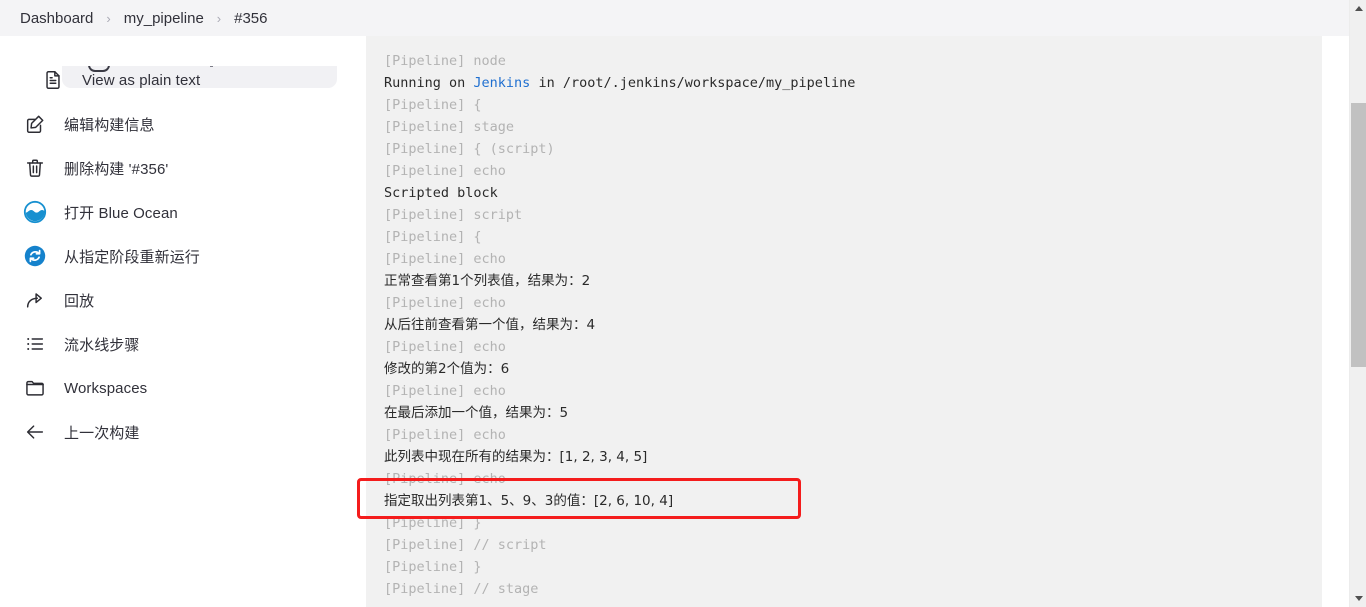  Describe the element at coordinates (183, 432) in the screenshot. I see `sidebar-item-8: 上一次构建` at that location.